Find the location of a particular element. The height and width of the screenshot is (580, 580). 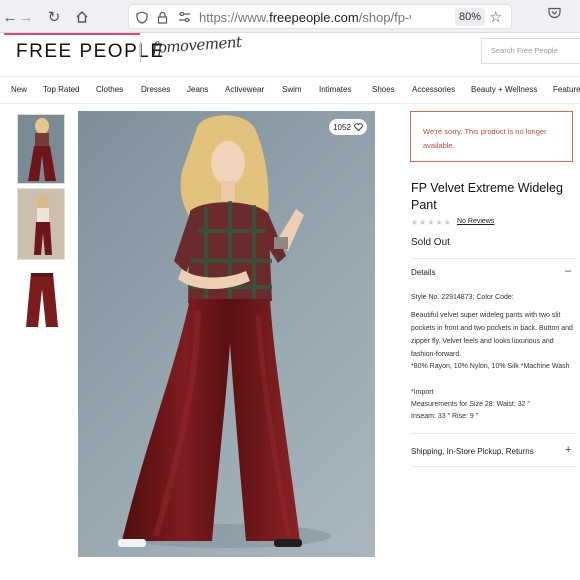

home-icon is located at coordinates (82, 17).